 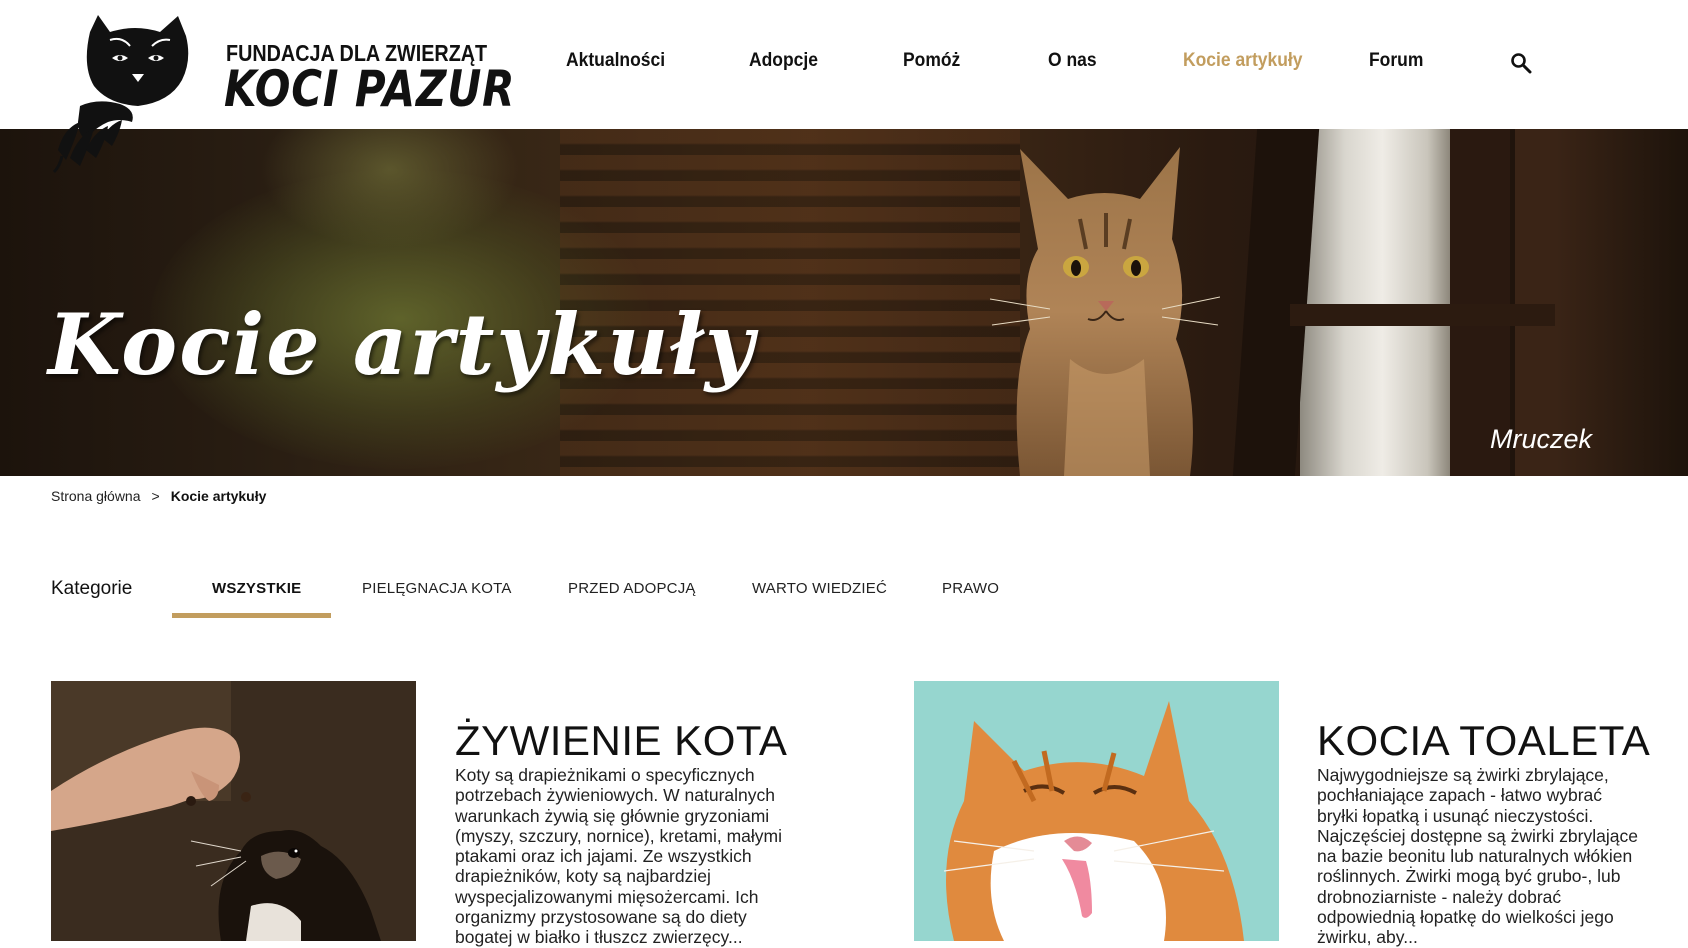 I want to click on hero-title: Kocie artykuły, so click(x=402, y=345).